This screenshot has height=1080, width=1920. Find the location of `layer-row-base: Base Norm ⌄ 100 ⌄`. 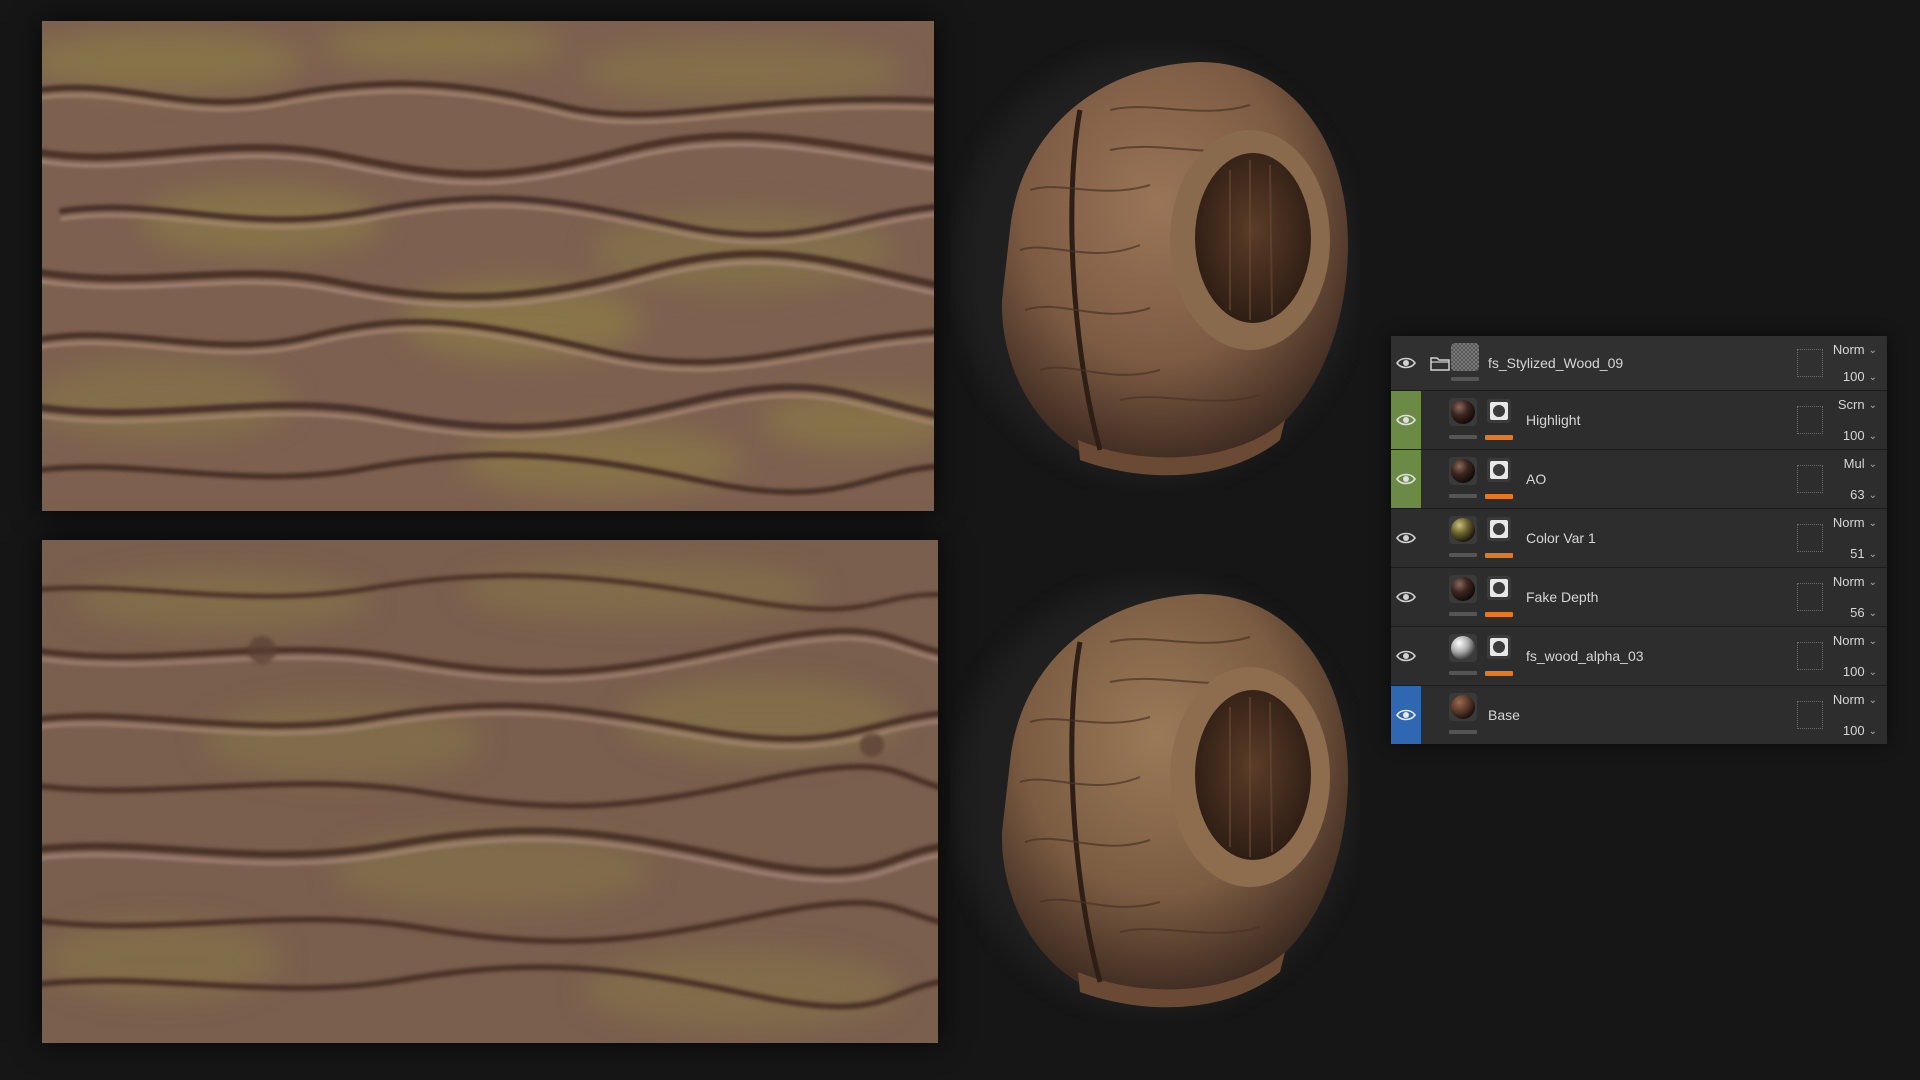

layer-row-base: Base Norm ⌄ 100 ⌄ is located at coordinates (1639, 715).